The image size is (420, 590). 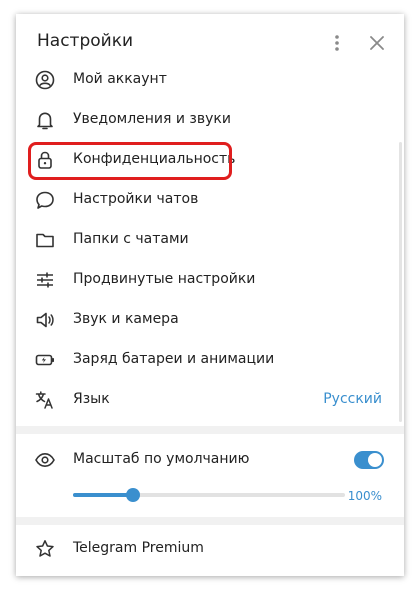 I want to click on chat-bubble-icon, so click(x=45, y=200).